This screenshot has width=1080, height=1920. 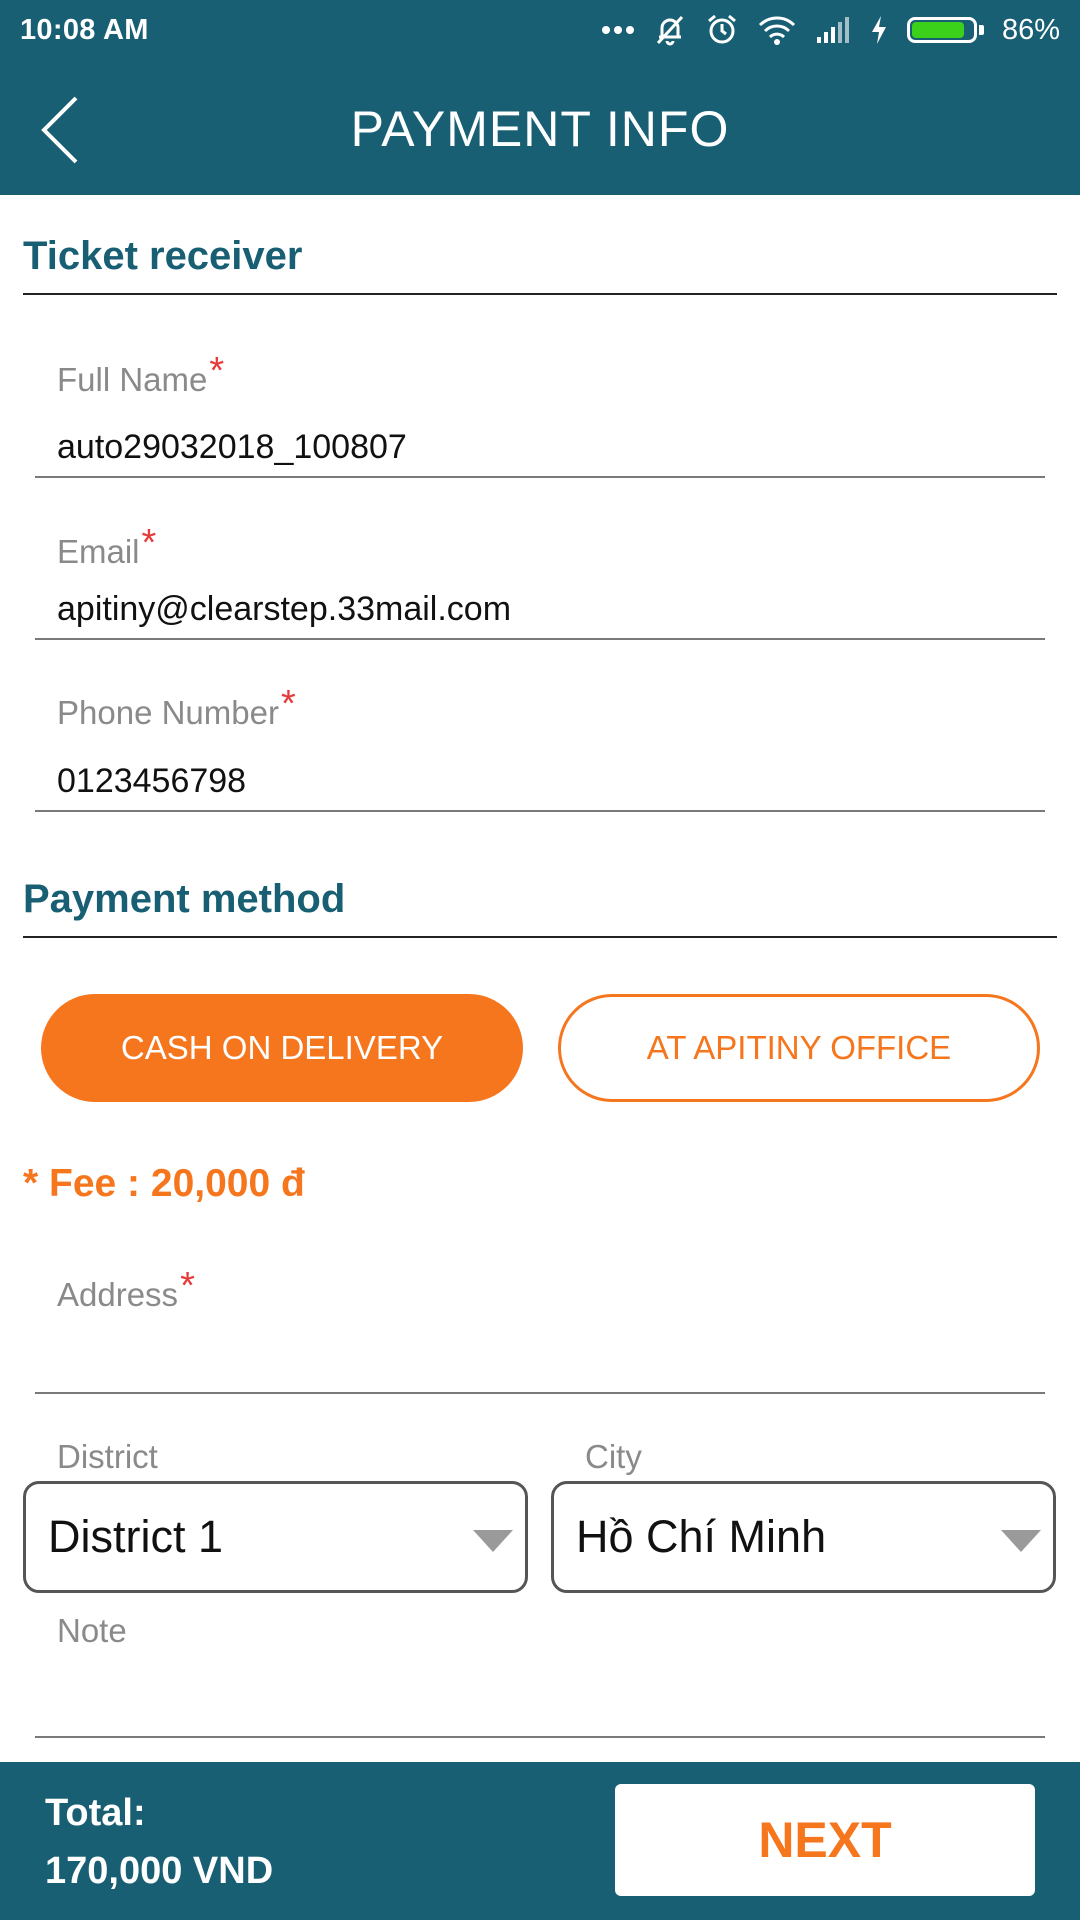 I want to click on email-underline, so click(x=540, y=639).